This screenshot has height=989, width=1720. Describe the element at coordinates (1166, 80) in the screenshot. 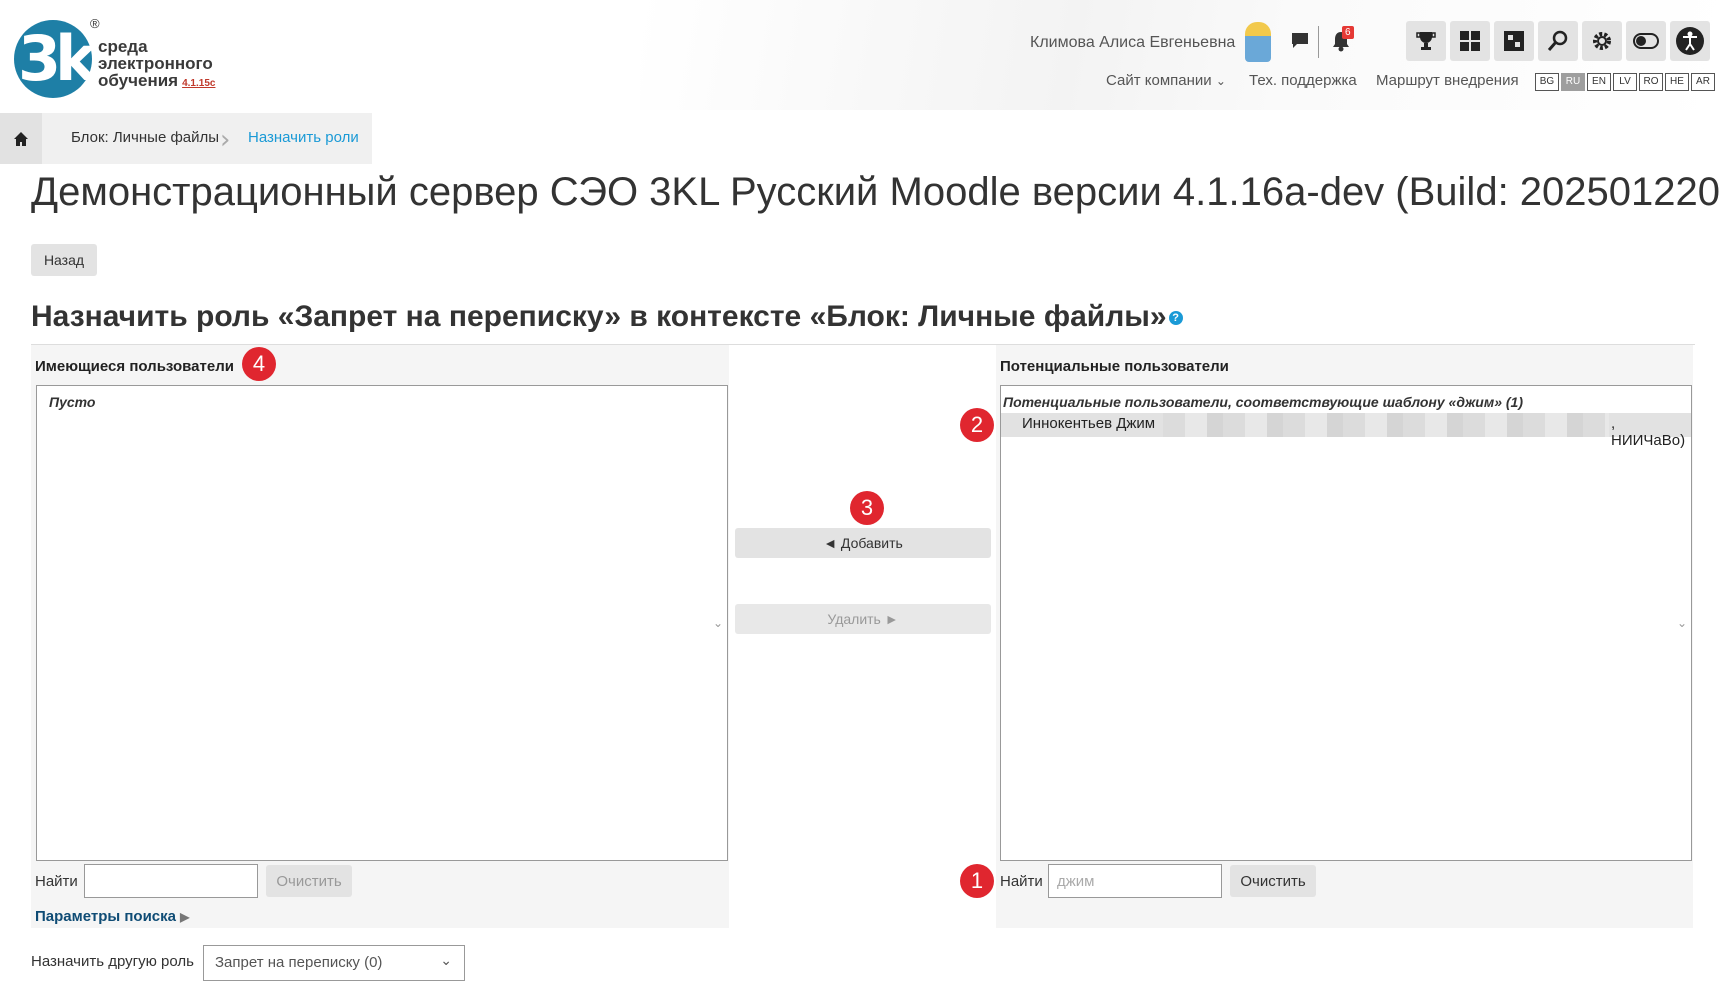

I see `company-site-menu: Сайт компании ⌄` at that location.